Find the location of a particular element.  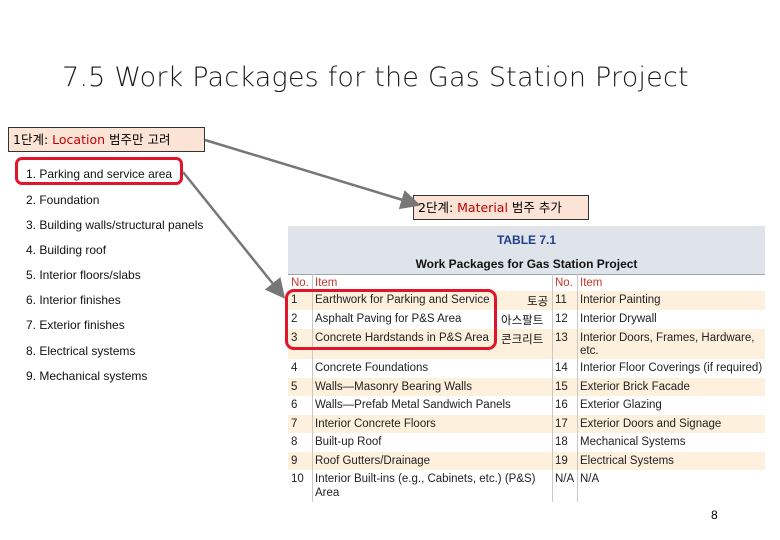

page-number: 8 is located at coordinates (714, 515).